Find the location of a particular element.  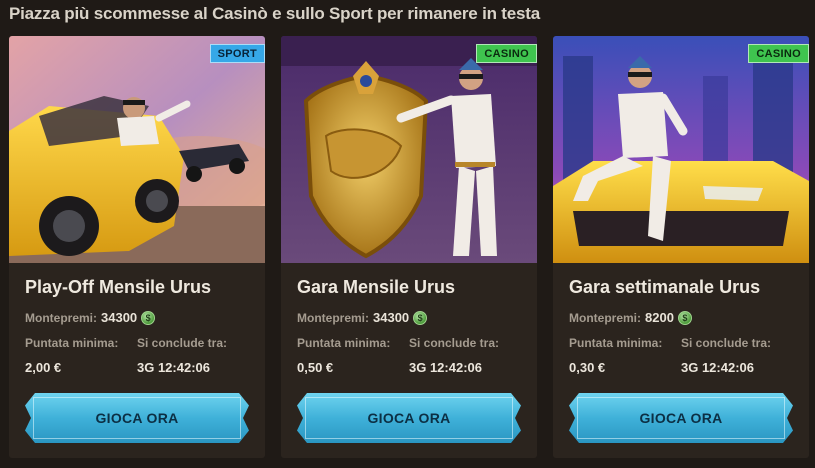

prize-value: 8200 is located at coordinates (659, 317).